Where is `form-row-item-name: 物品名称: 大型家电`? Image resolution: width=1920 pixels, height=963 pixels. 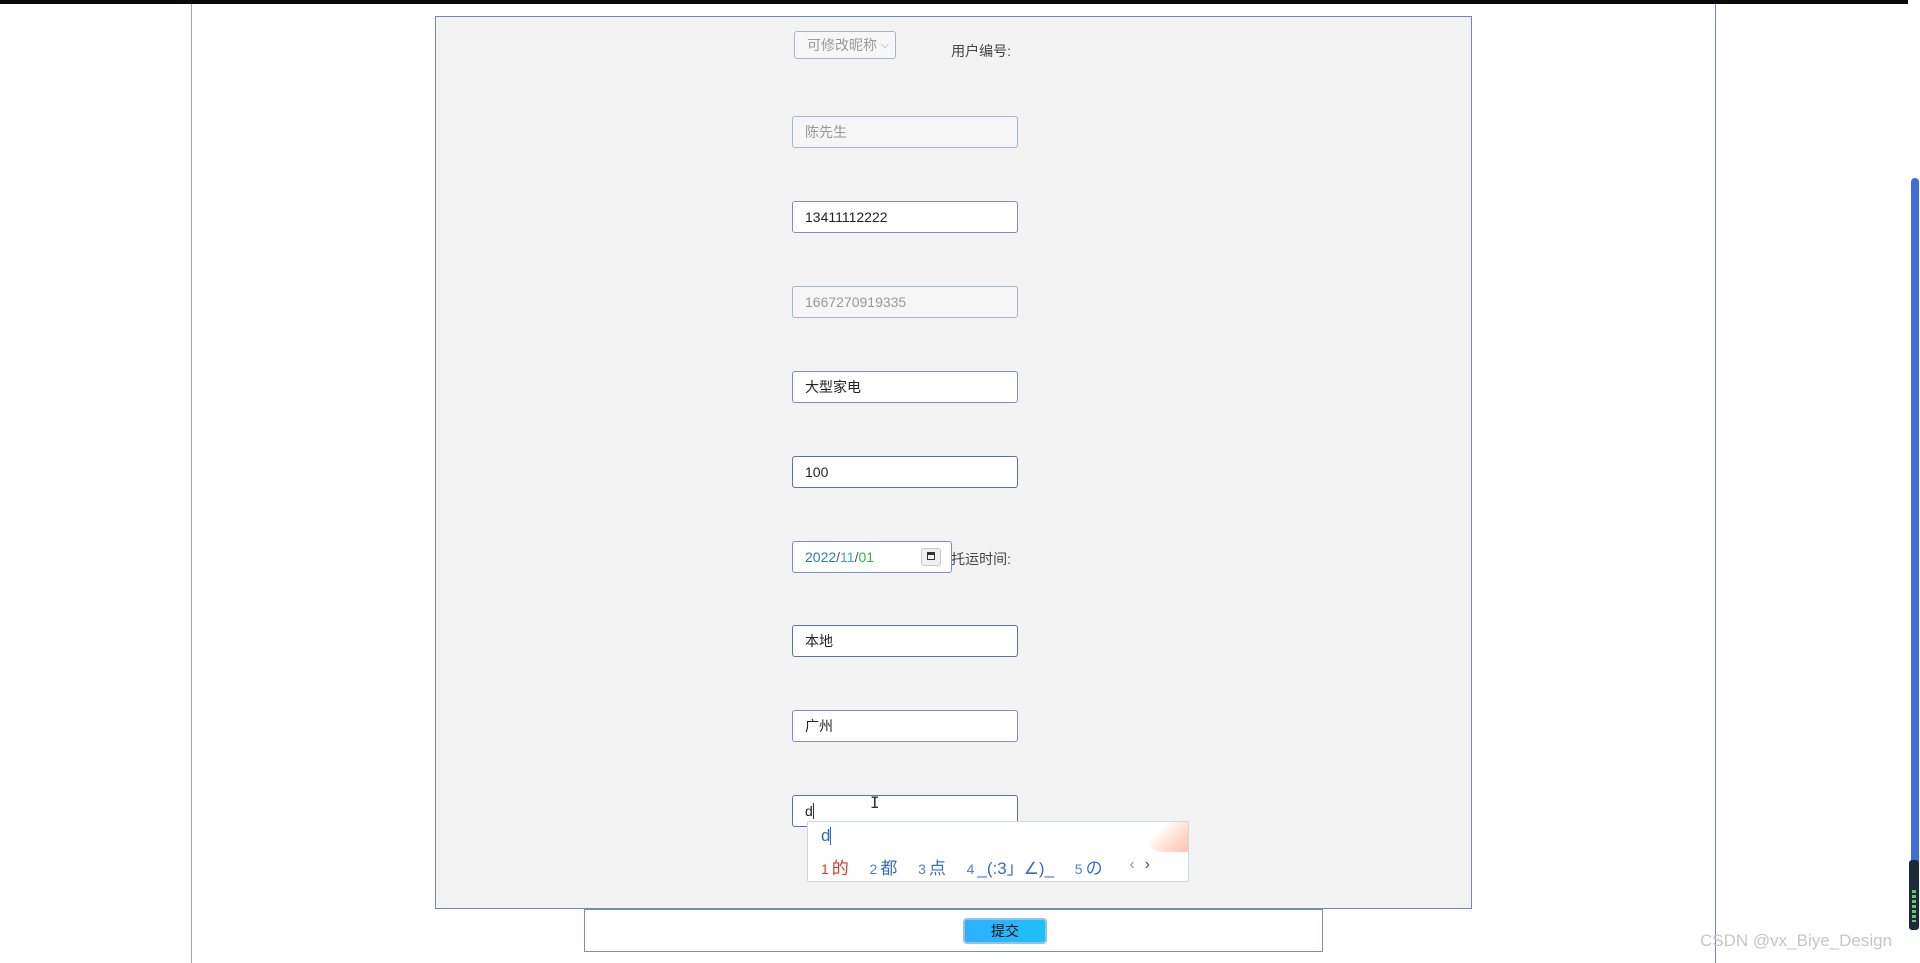
form-row-item-name: 物品名称: 大型家电 is located at coordinates (953, 388).